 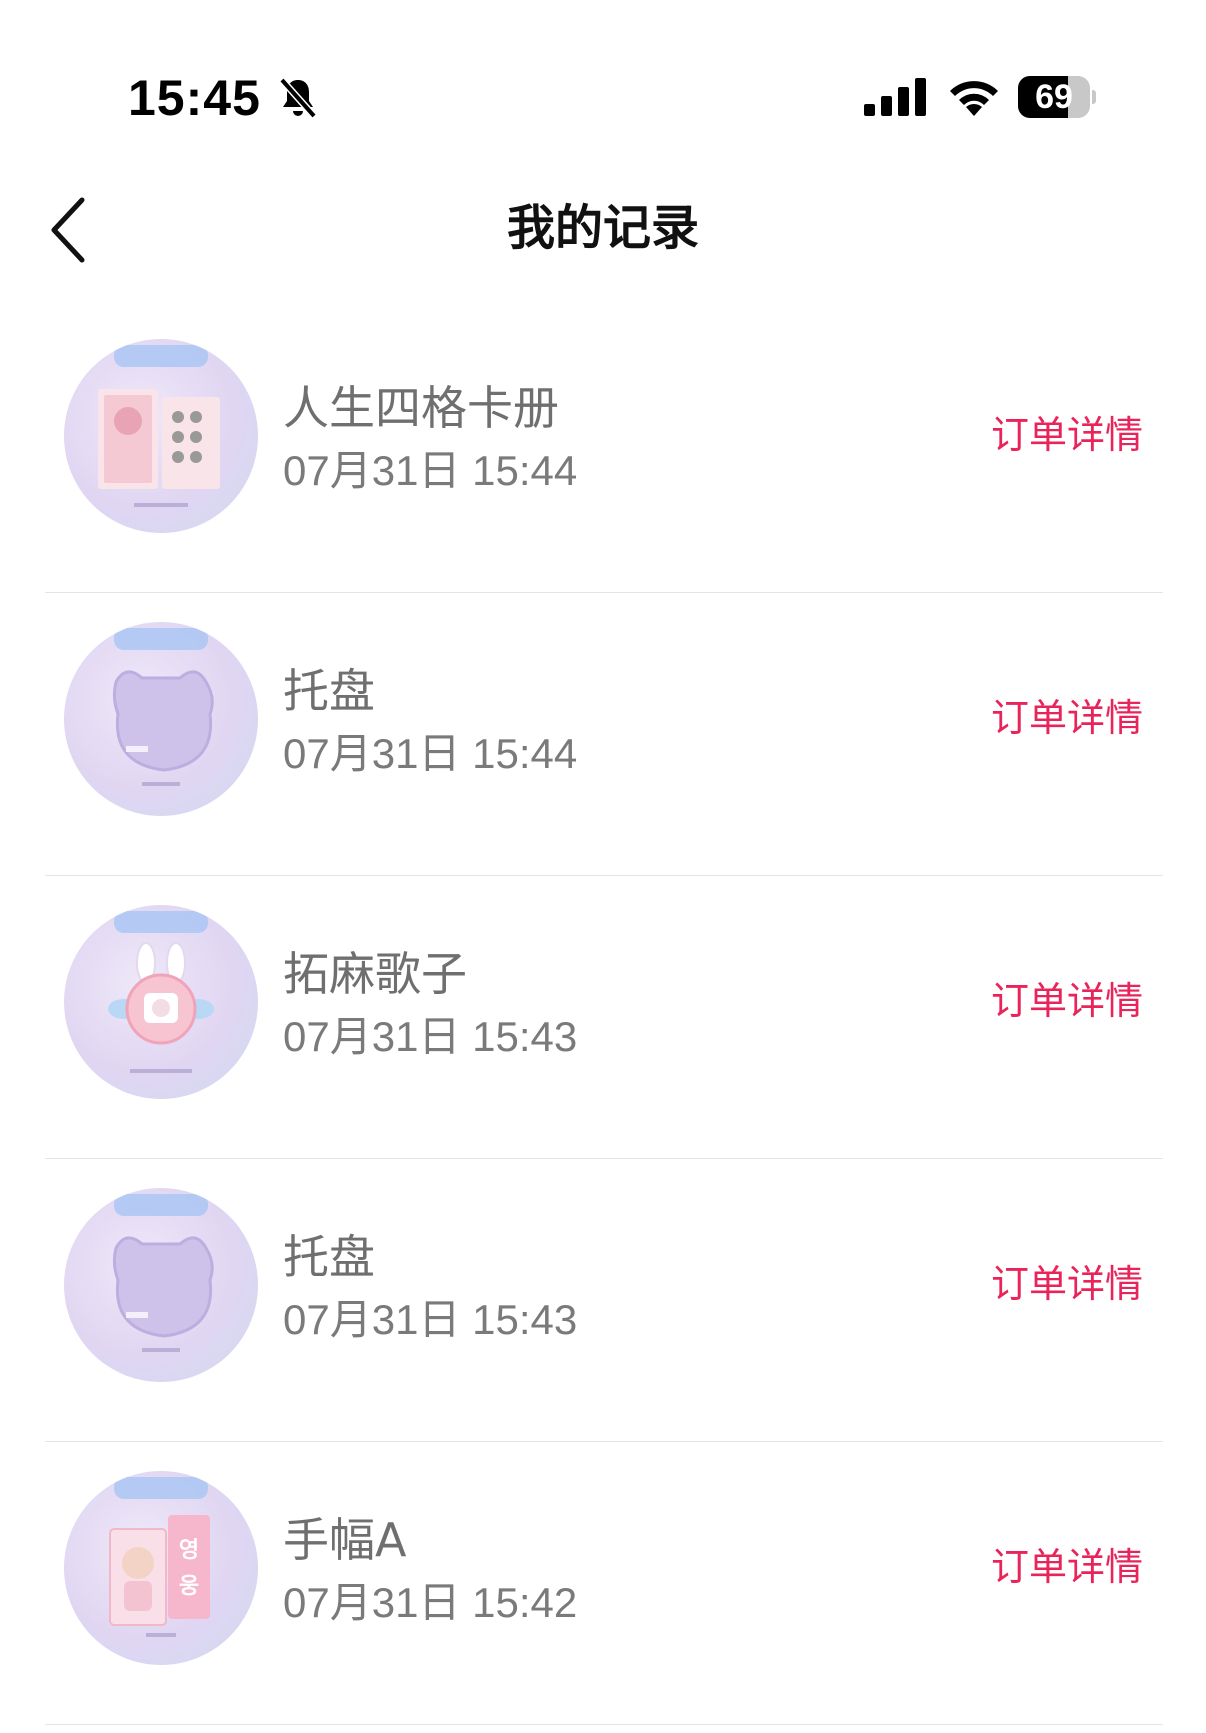 What do you see at coordinates (345, 1540) in the screenshot?
I see `item-name: 手幅A` at bounding box center [345, 1540].